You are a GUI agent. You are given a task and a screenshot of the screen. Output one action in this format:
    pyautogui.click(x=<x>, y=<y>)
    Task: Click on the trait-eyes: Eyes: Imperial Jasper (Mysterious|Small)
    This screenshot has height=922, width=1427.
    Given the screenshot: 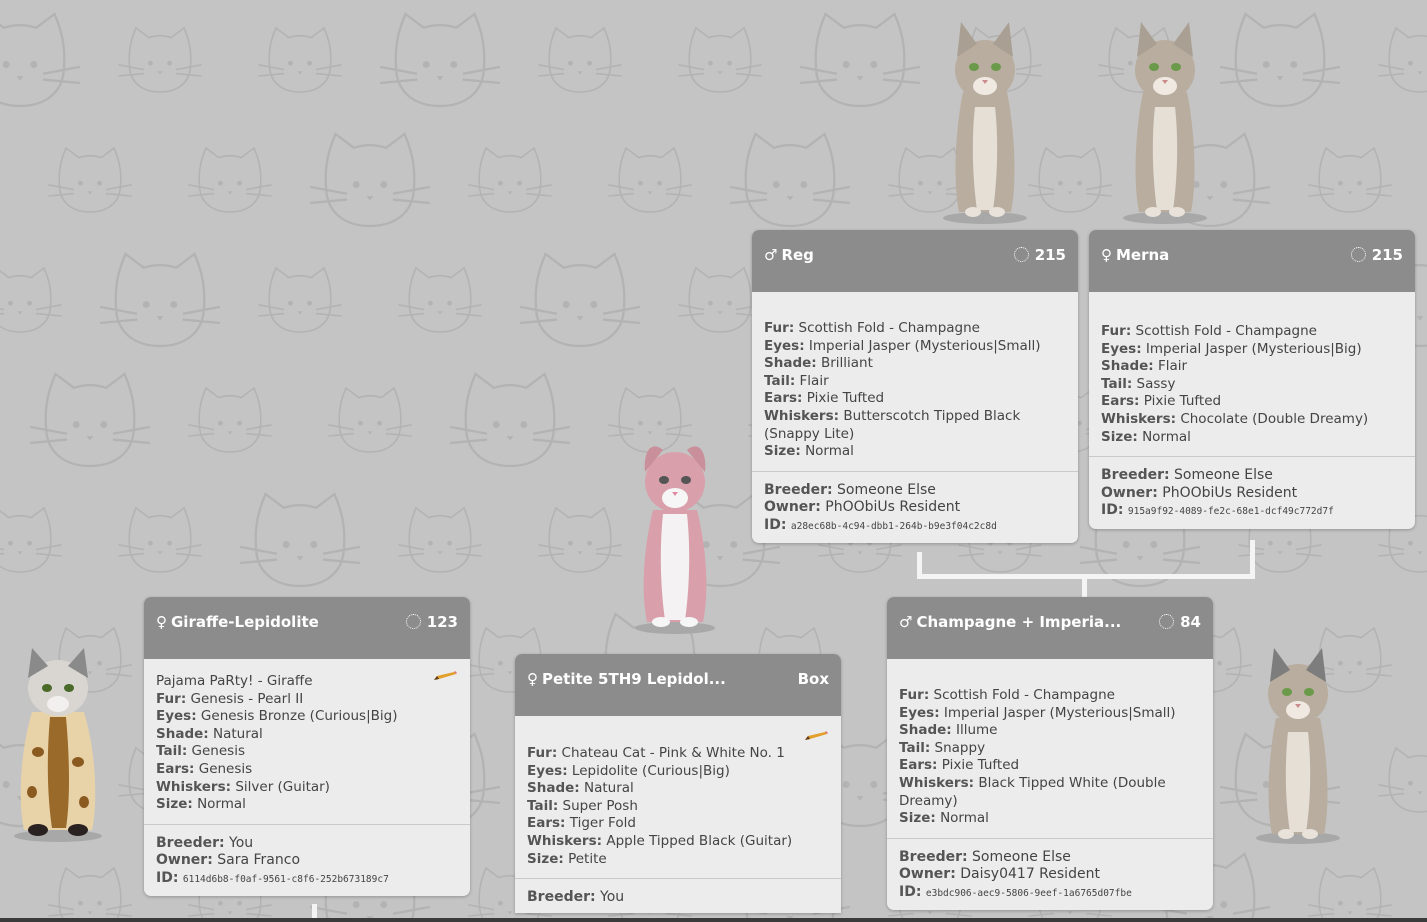 What is the action you would take?
    pyautogui.click(x=1037, y=712)
    